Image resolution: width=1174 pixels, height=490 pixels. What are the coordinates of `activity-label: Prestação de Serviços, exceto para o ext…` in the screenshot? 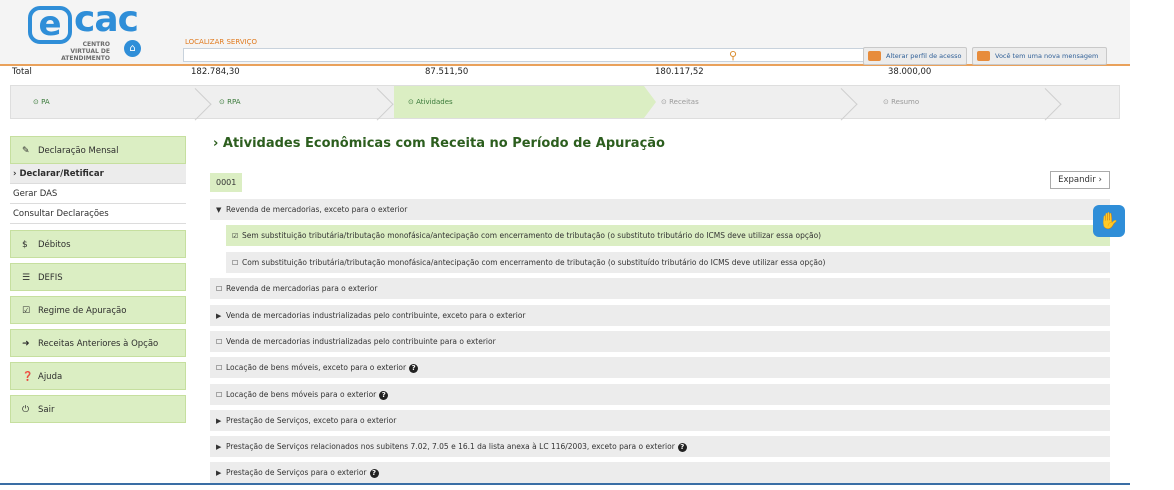 It's located at (311, 420).